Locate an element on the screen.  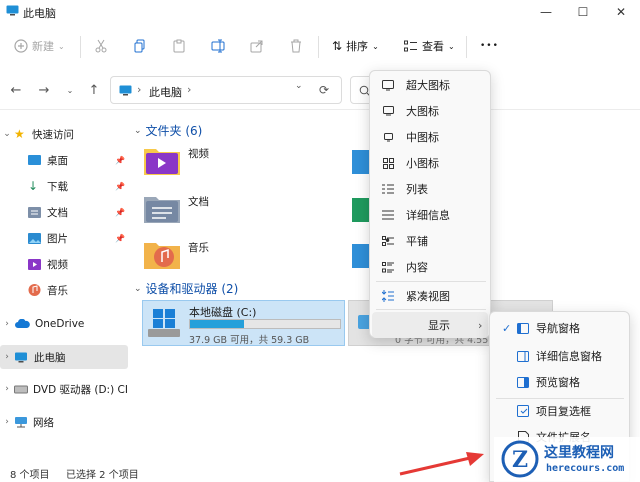
sort-icon: ⇅ is located at coordinates (337, 46).